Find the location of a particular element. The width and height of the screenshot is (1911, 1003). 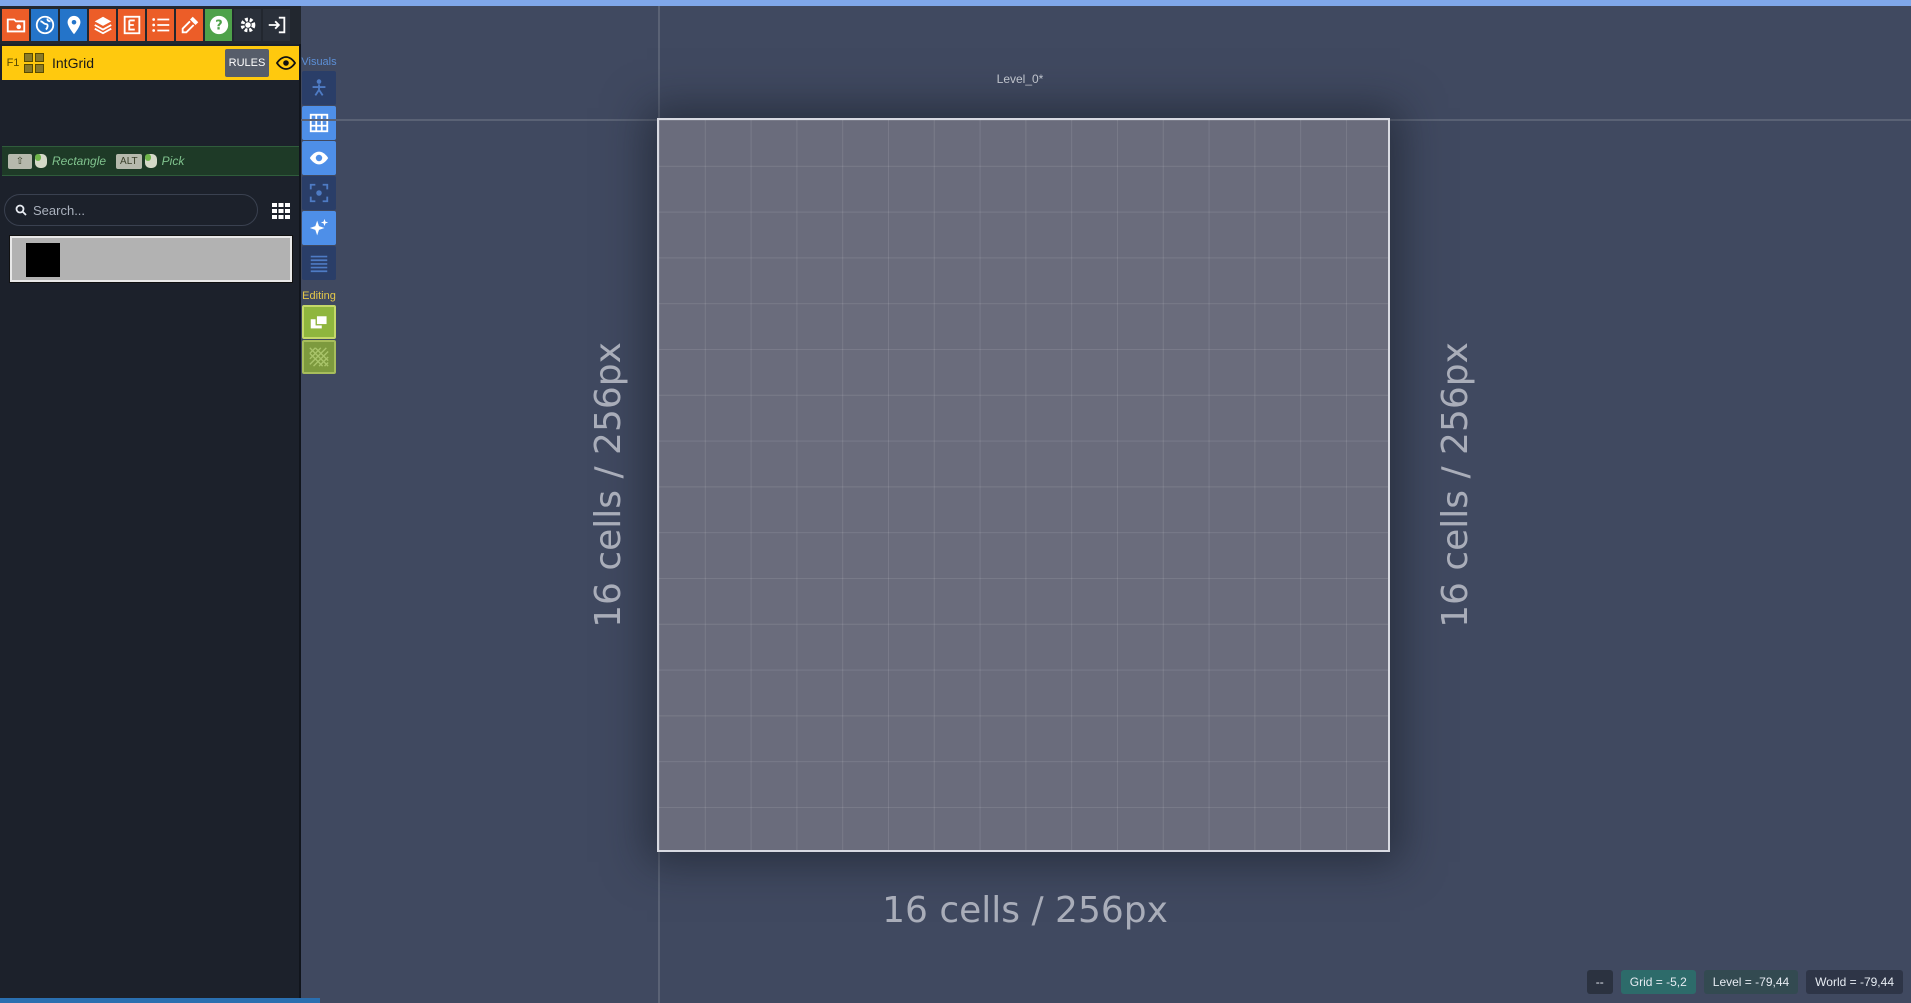

level-height-label-right: 16 cells / 256px is located at coordinates (1455, 485).